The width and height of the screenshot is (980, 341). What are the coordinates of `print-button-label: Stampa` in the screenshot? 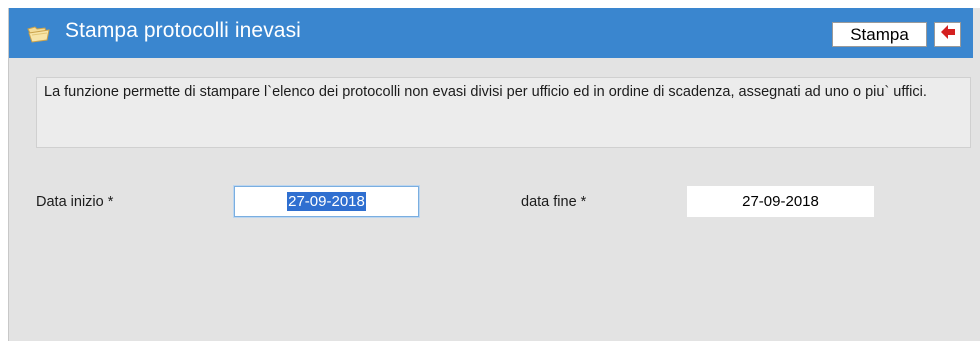 It's located at (879, 34).